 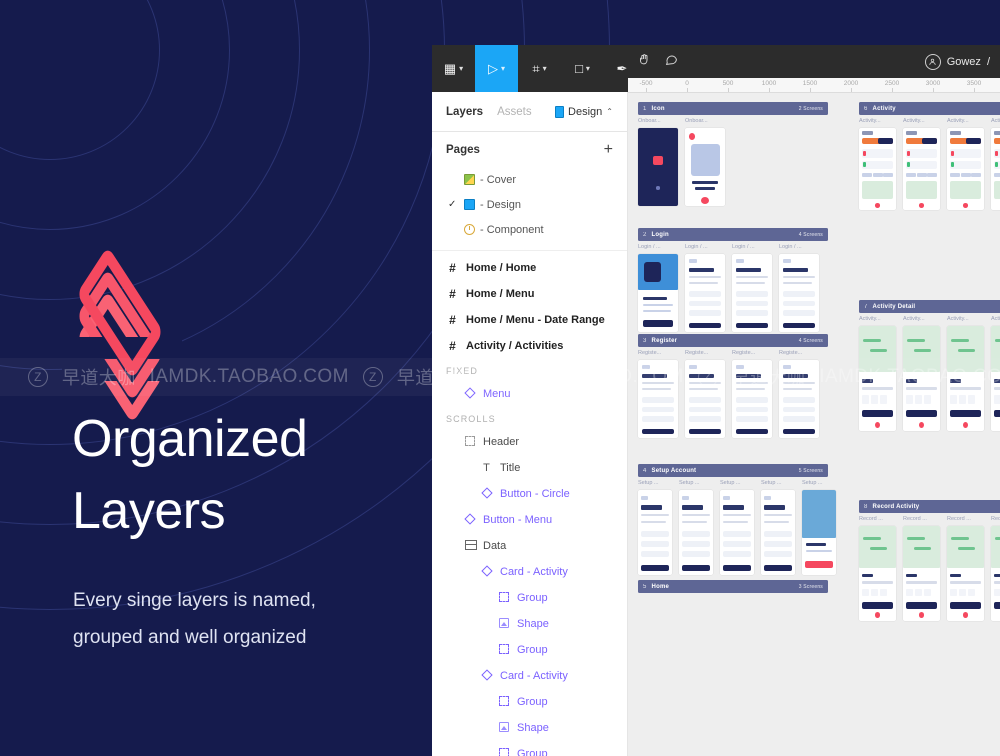 I want to click on tab-layers: Layers, so click(x=464, y=112).